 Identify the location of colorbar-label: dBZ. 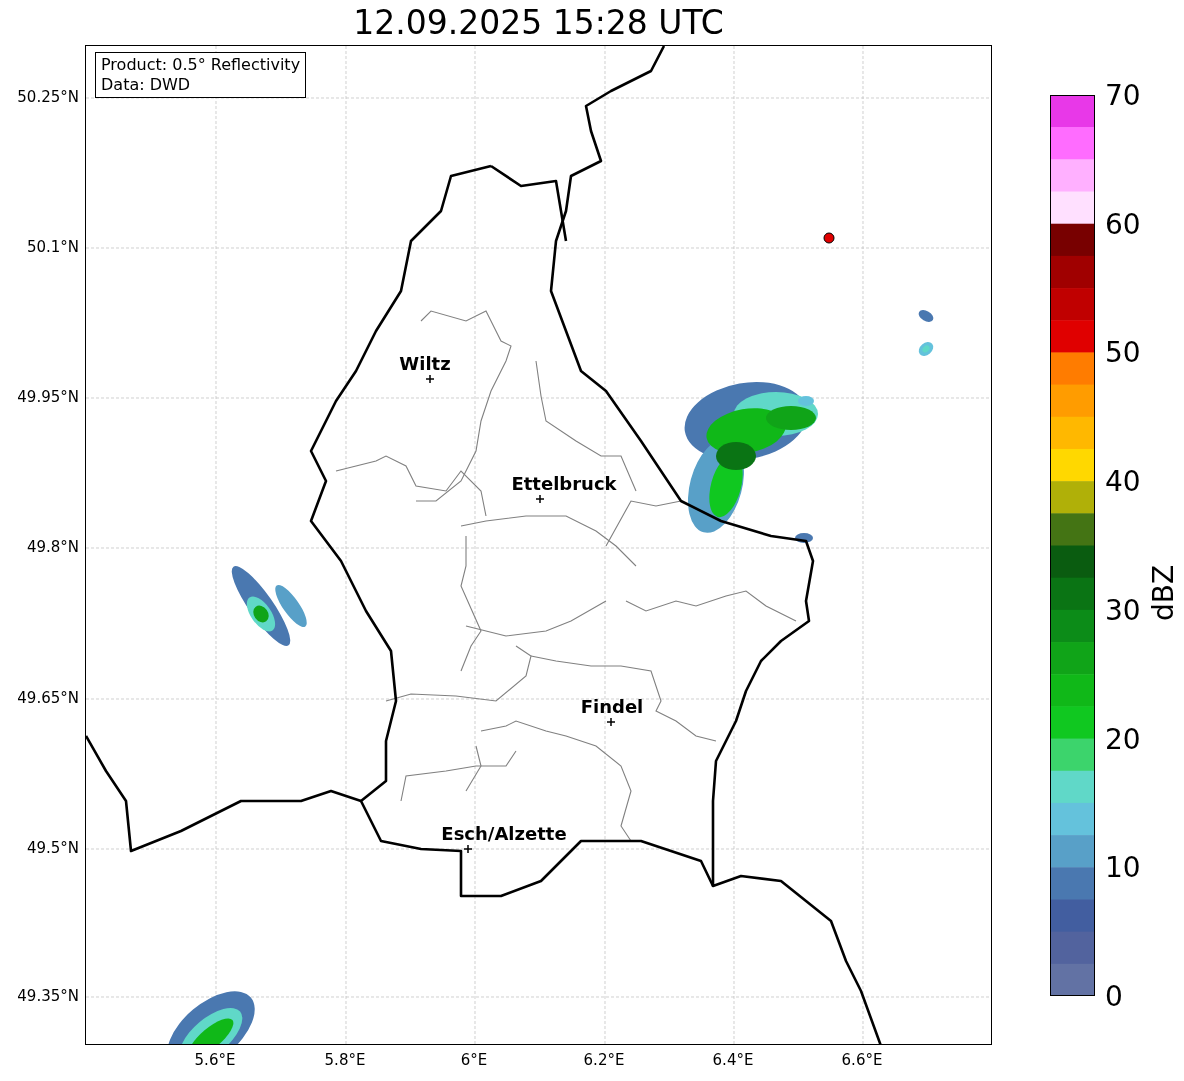
(1163, 593).